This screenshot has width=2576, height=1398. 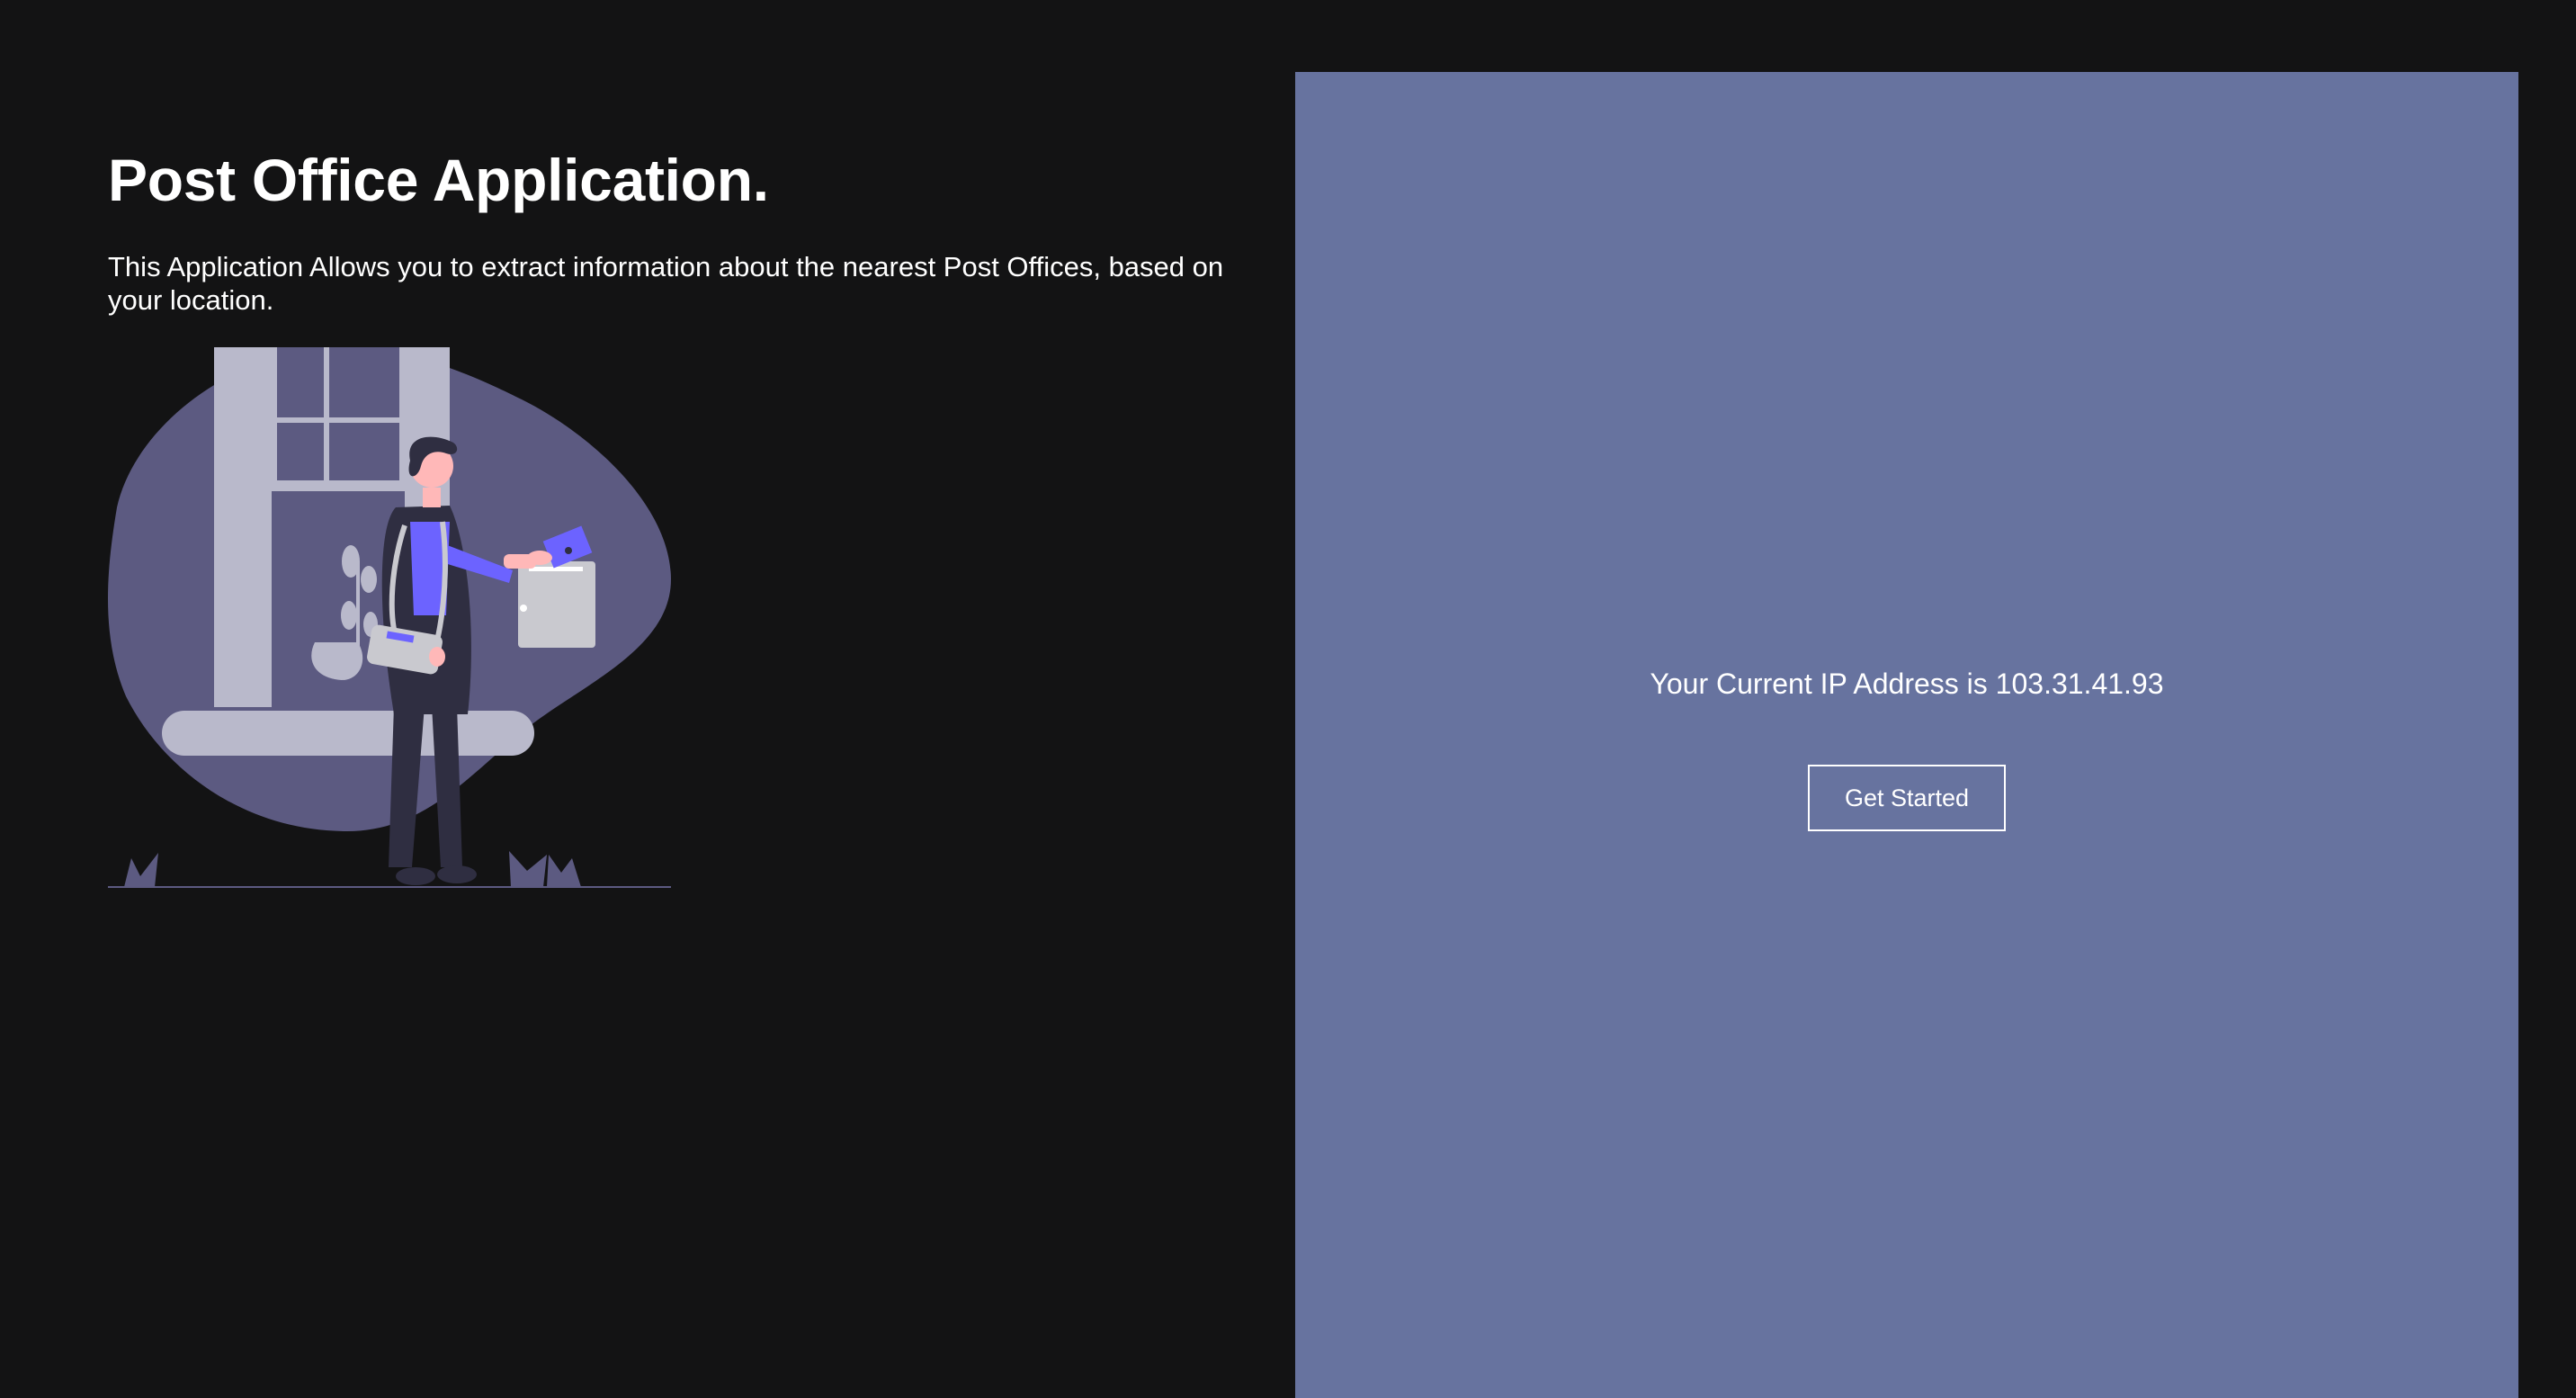 What do you see at coordinates (352, 869) in the screenshot?
I see `grass` at bounding box center [352, 869].